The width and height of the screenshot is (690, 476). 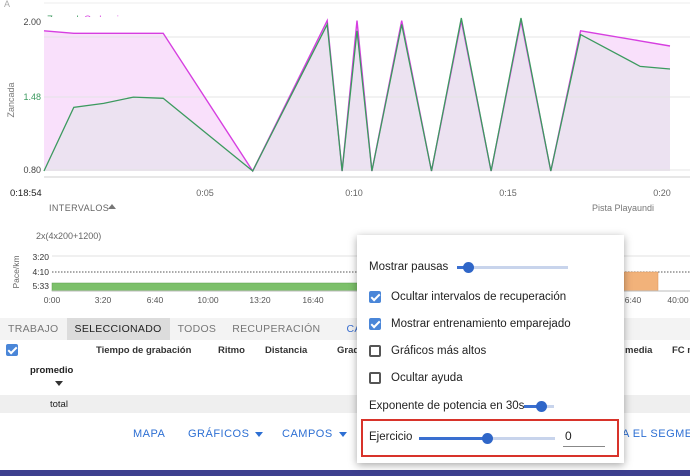 What do you see at coordinates (12, 350) in the screenshot?
I see `select-all-checkbox` at bounding box center [12, 350].